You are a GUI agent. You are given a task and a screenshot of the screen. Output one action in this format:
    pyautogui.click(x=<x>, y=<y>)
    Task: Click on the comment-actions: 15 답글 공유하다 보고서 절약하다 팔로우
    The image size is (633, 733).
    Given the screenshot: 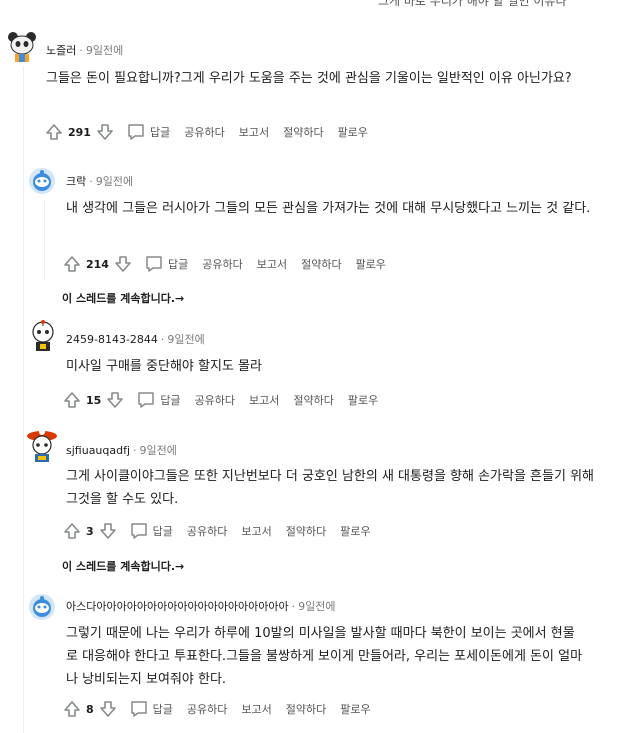 What is the action you would take?
    pyautogui.click(x=227, y=400)
    